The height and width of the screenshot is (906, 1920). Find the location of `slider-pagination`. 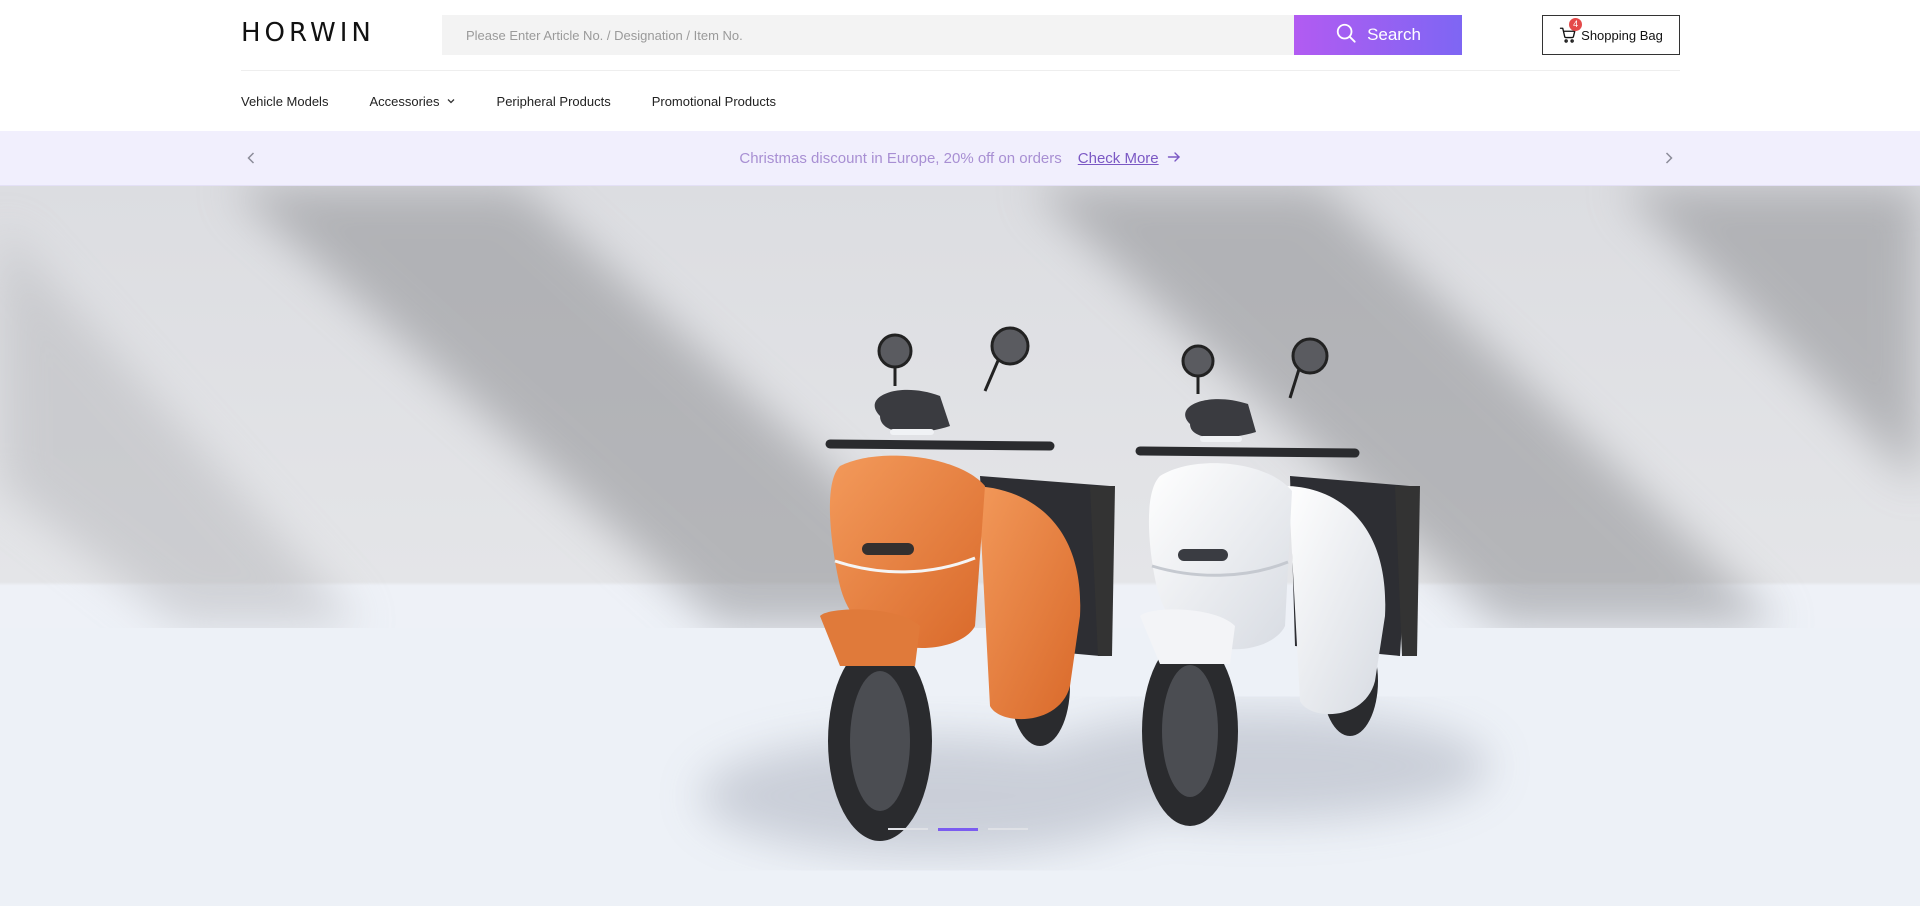

slider-pagination is located at coordinates (958, 829).